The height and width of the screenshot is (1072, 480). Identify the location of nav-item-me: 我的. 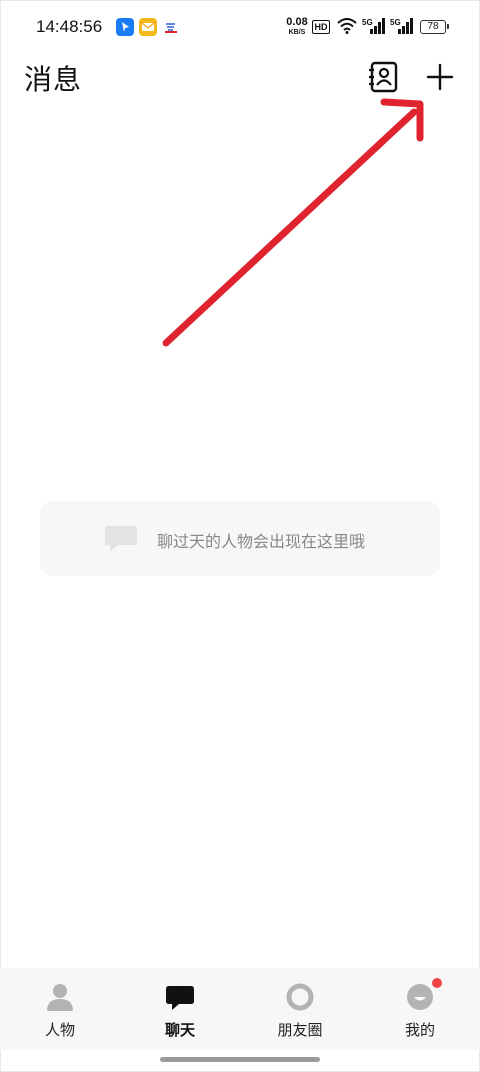
(420, 1009).